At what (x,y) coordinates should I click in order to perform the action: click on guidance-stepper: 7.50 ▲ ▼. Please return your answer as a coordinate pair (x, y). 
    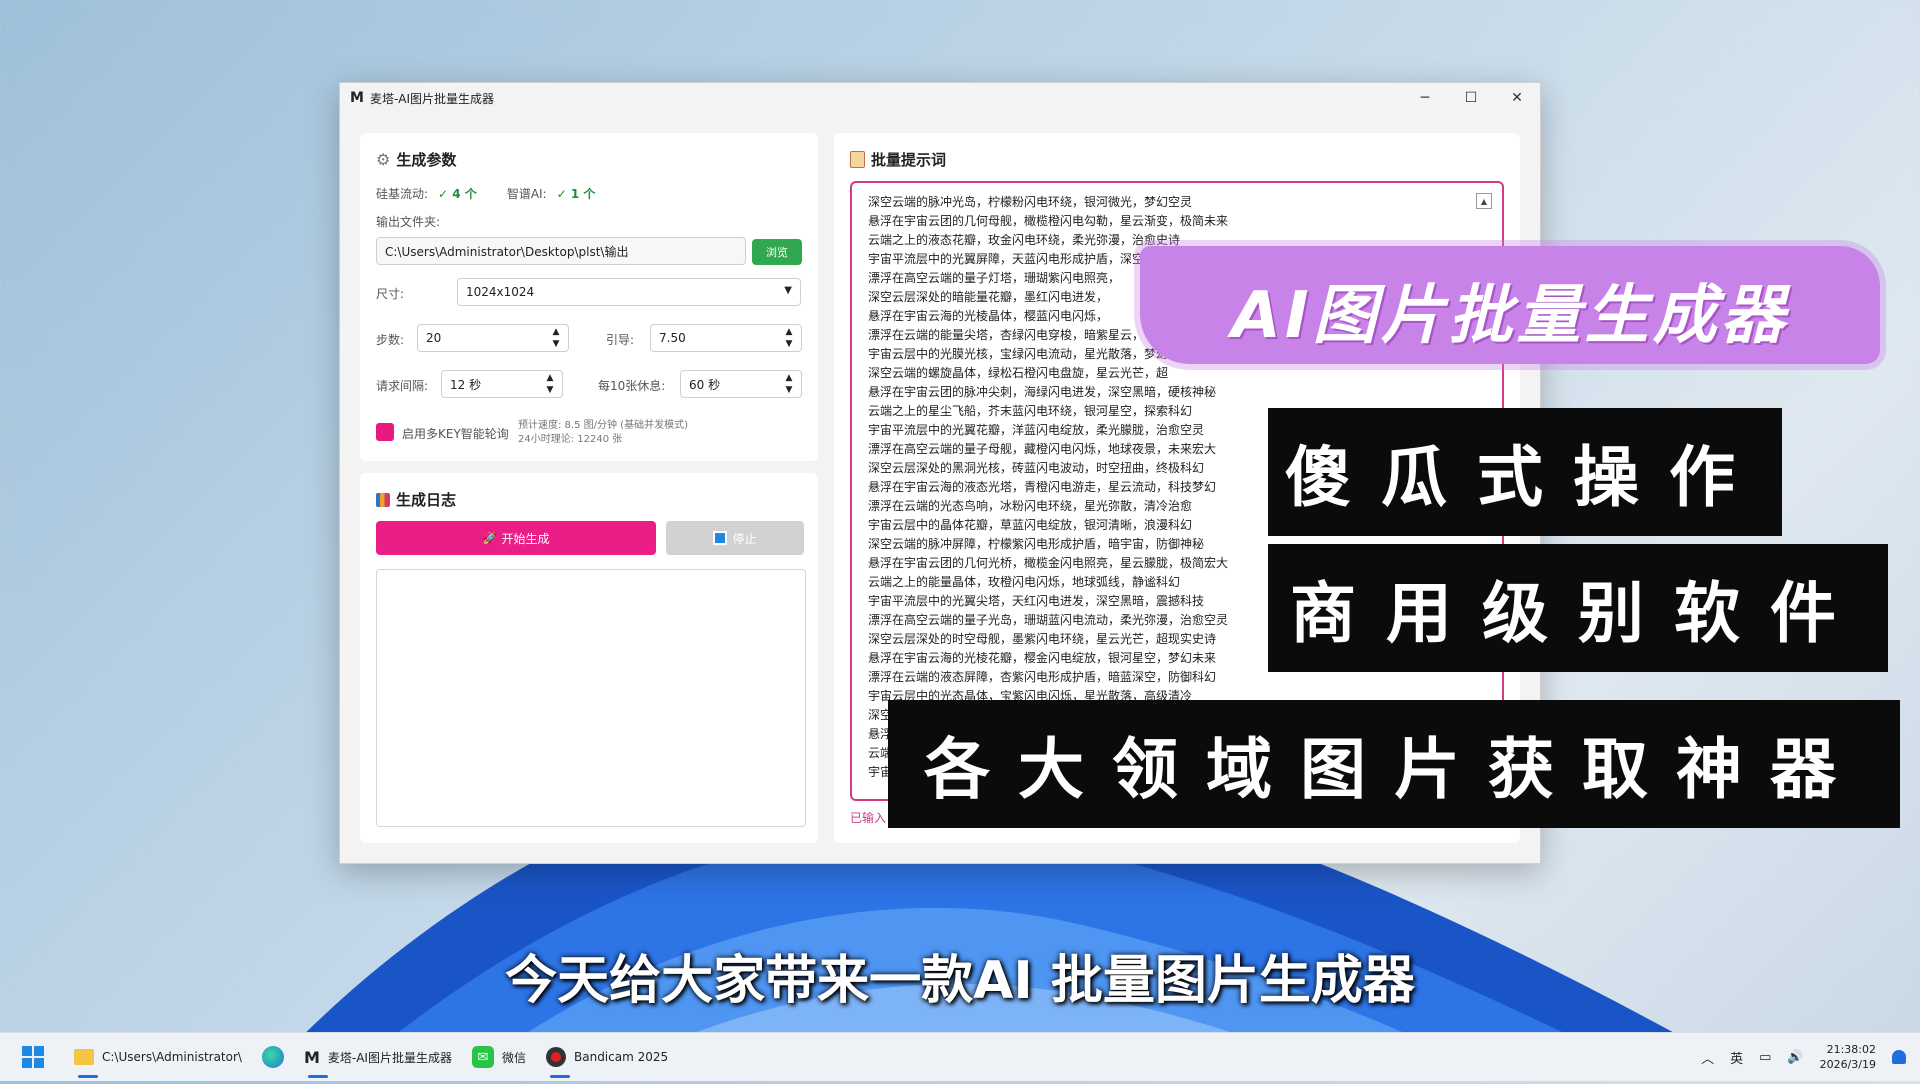
    Looking at the image, I should click on (726, 338).